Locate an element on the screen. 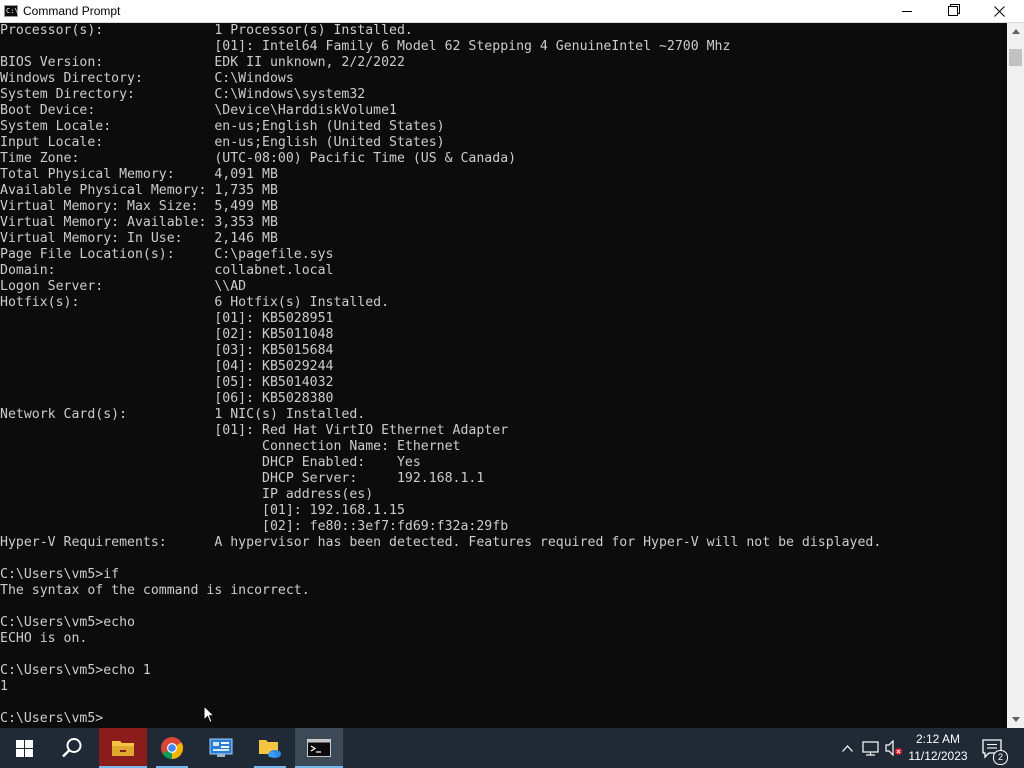 The width and height of the screenshot is (1024, 768). console-line: [03]: KB5015684 is located at coordinates (167, 350).